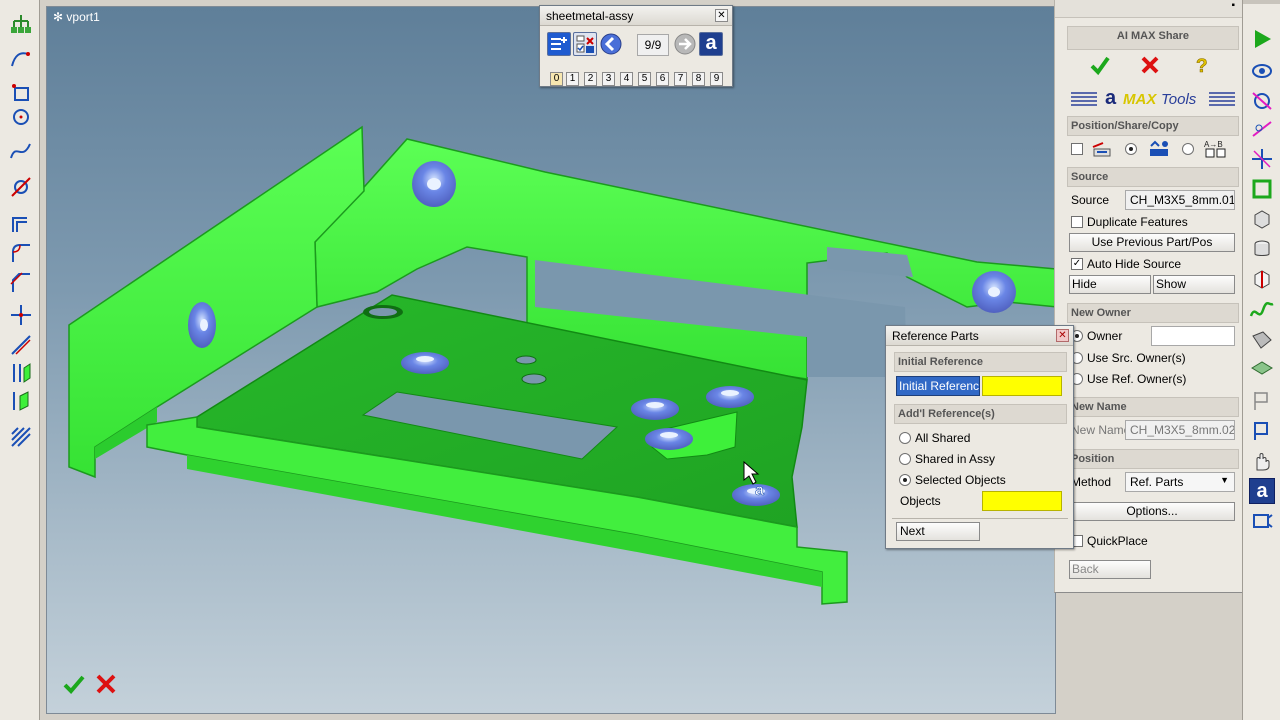 The height and width of the screenshot is (720, 1280). Describe the element at coordinates (1262, 189) in the screenshot. I see `green-square-icon` at that location.